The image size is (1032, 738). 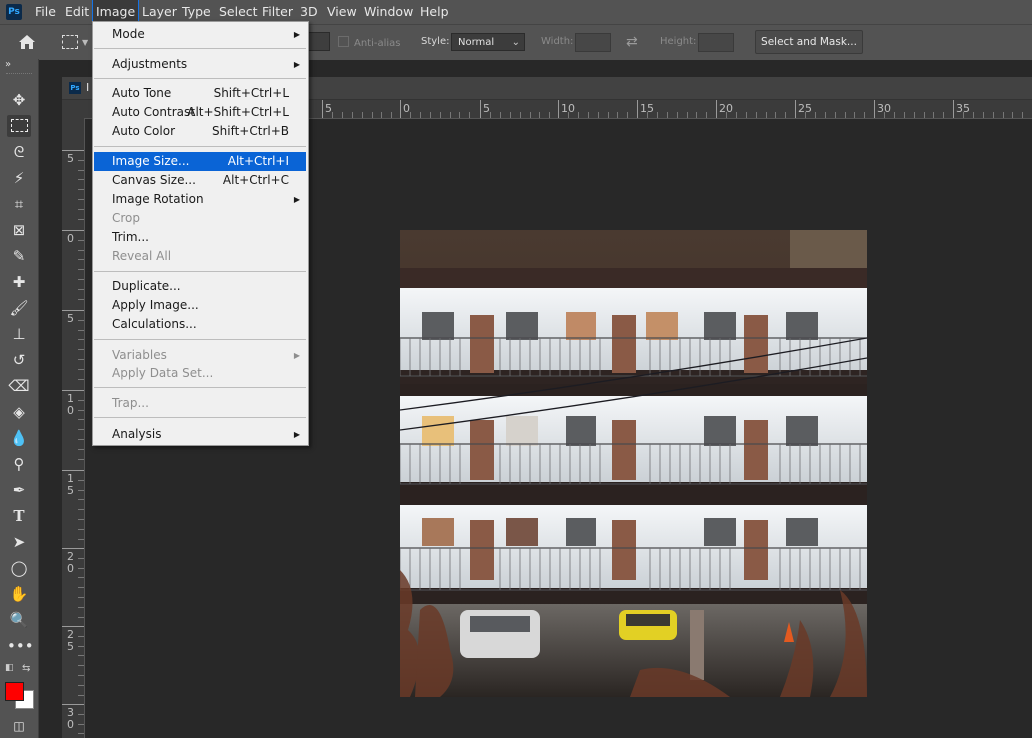 I want to click on menu-view: View, so click(x=342, y=12).